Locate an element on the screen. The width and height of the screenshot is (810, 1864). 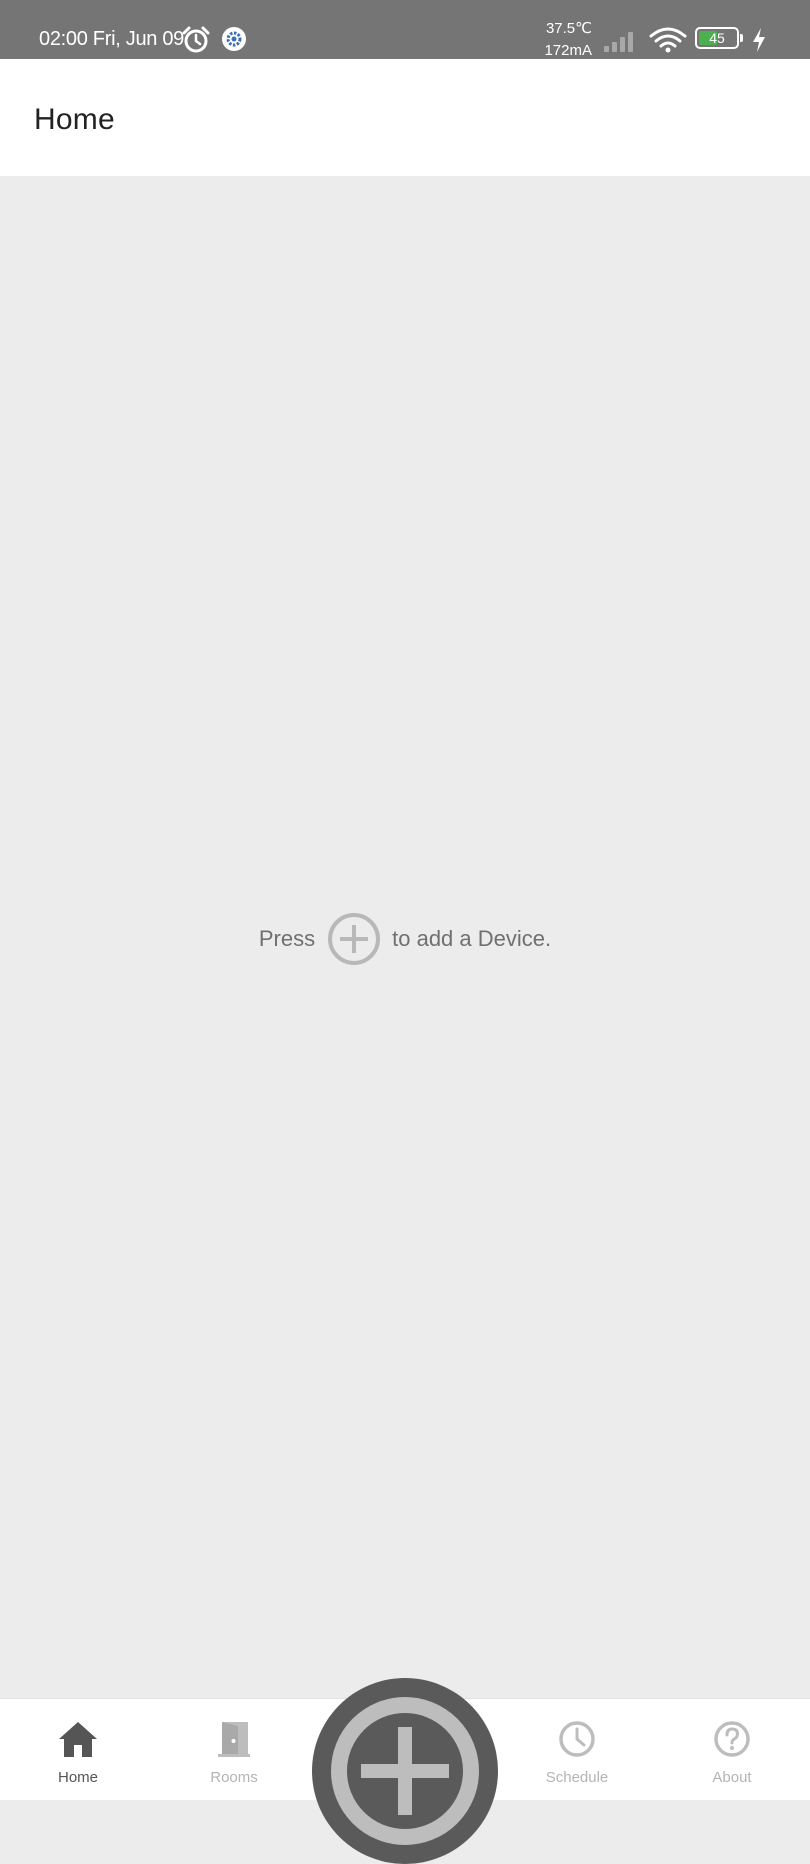
page-title: Home is located at coordinates (74, 119).